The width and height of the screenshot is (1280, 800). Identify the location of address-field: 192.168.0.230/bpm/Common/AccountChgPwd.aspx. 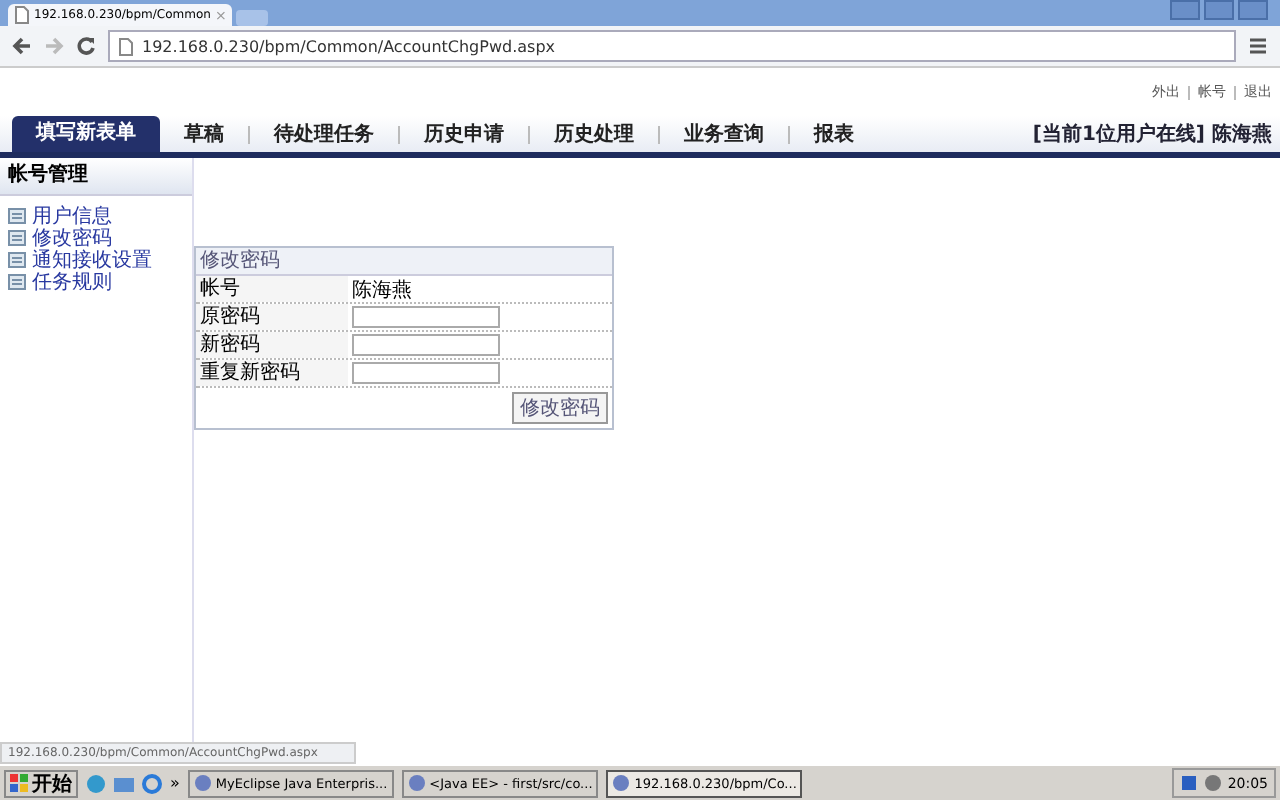
(672, 46).